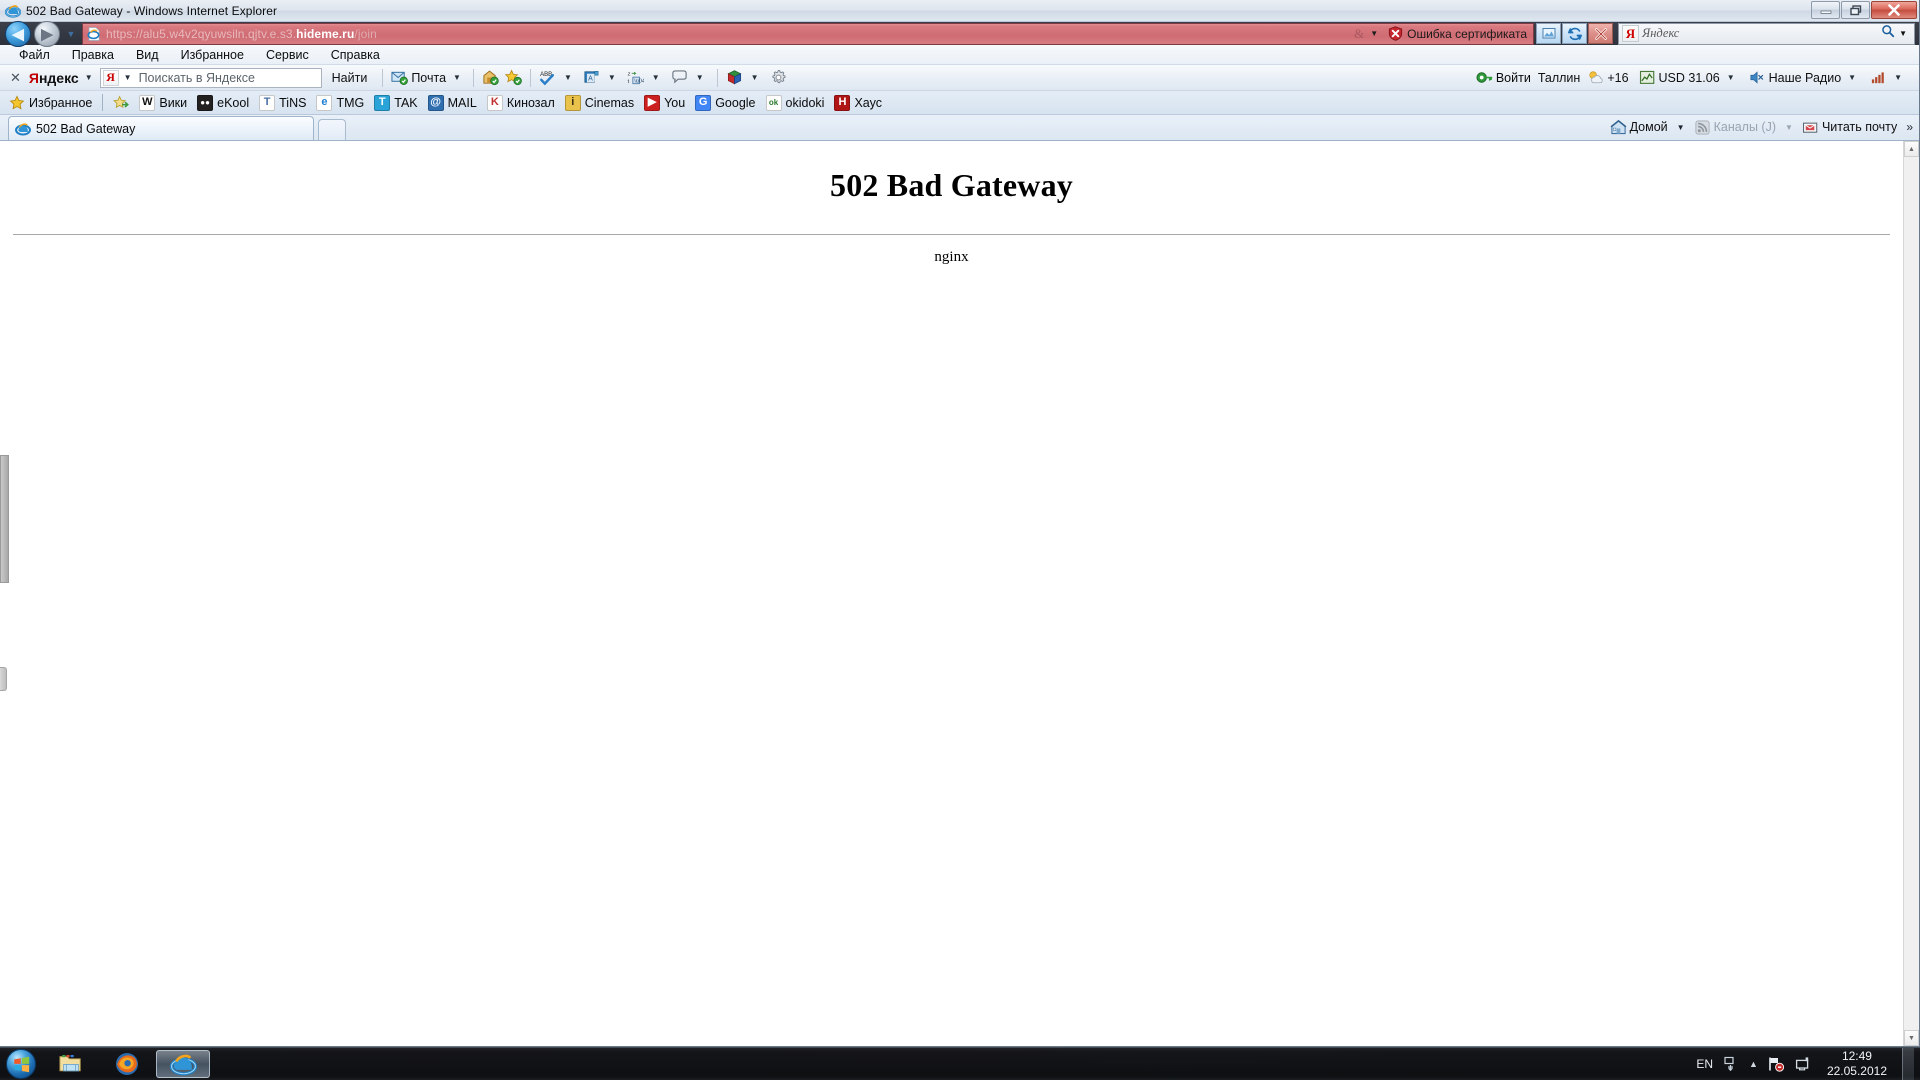 The height and width of the screenshot is (1080, 1920). I want to click on menu-item-favorites: Избранное, so click(212, 55).